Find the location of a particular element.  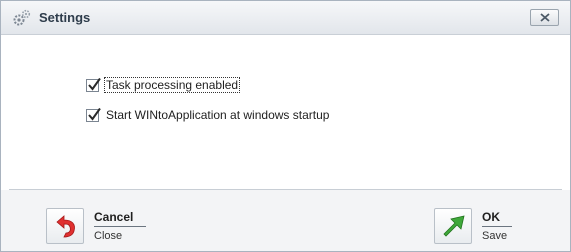

ok-subtitle: Save is located at coordinates (495, 236).